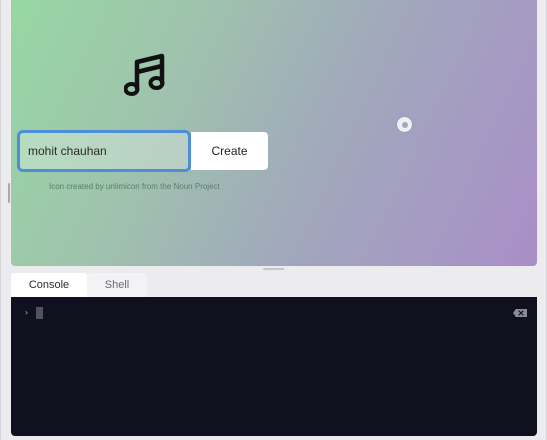 The height and width of the screenshot is (440, 547). I want to click on tab-console: Console, so click(49, 285).